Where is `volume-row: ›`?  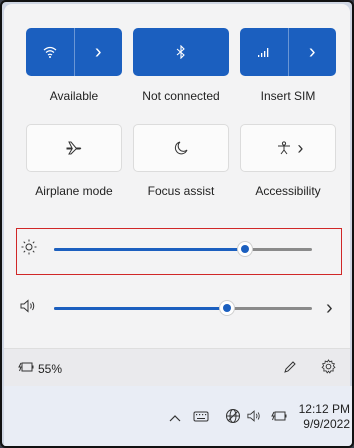 volume-row: › is located at coordinates (179, 308).